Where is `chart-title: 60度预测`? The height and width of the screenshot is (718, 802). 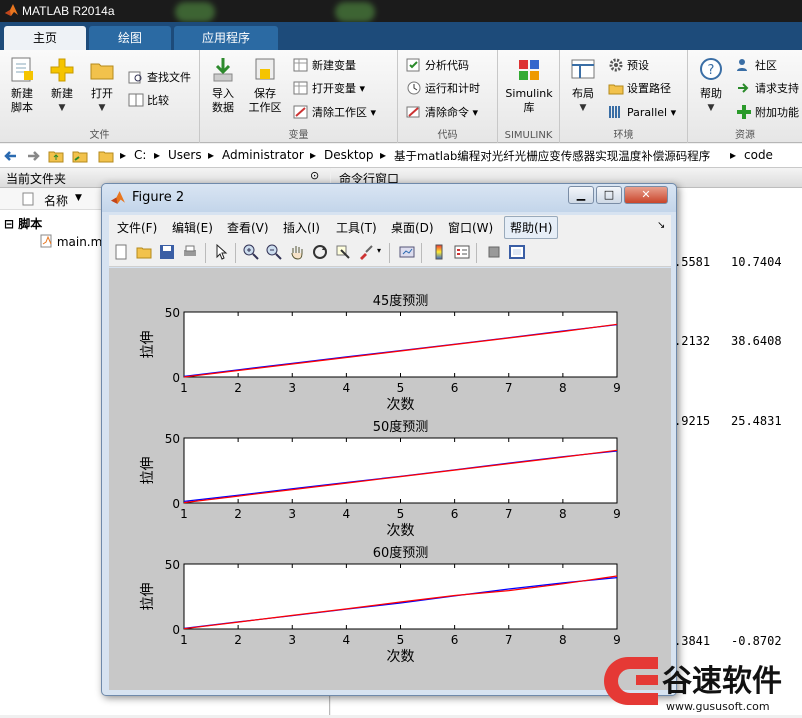 chart-title: 60度预测 is located at coordinates (401, 553).